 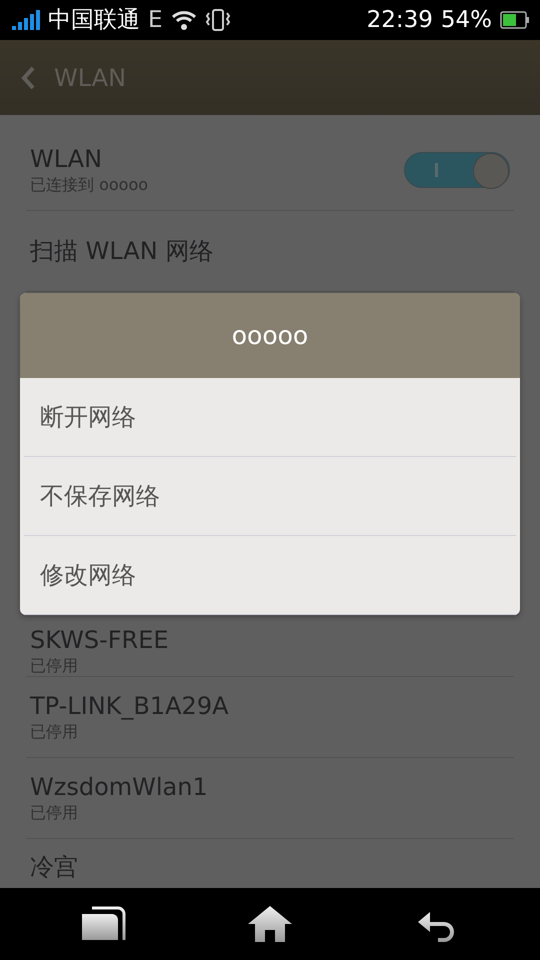 I want to click on recent-apps-icon, so click(x=103, y=924).